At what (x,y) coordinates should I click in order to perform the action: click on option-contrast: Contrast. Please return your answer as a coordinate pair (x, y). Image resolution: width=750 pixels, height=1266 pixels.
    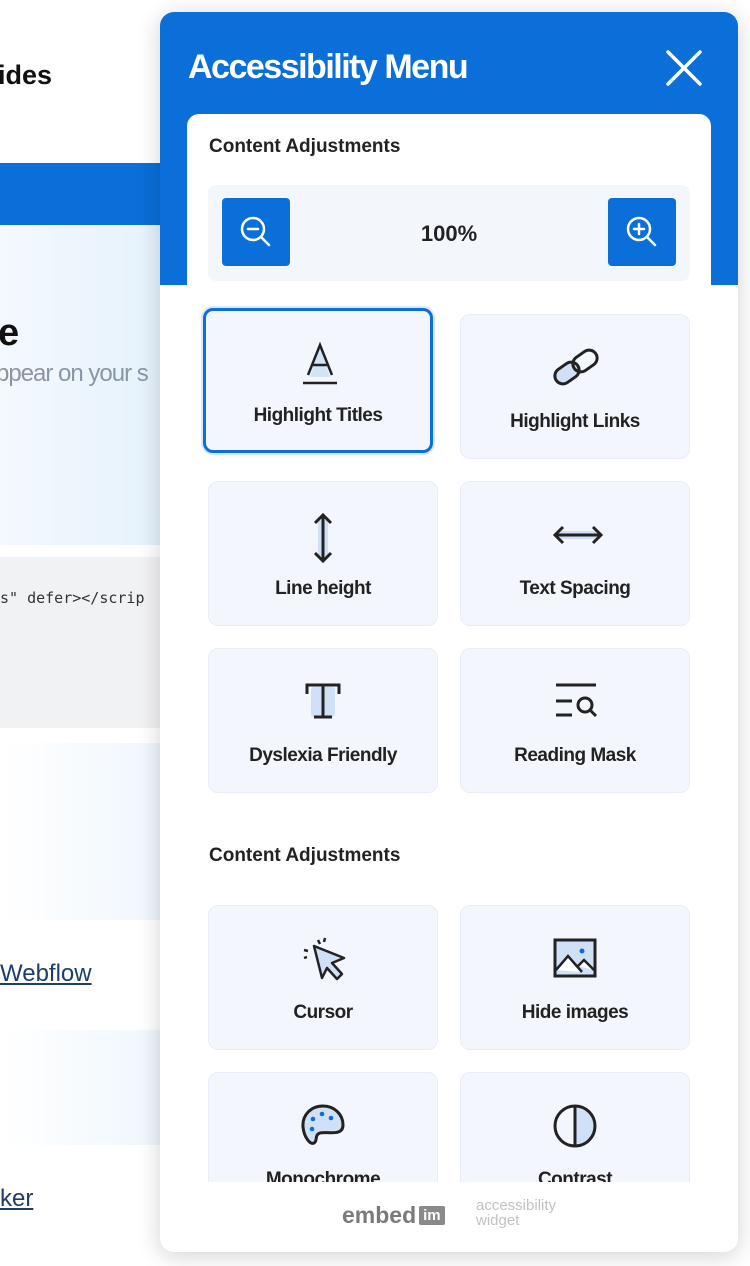
    Looking at the image, I should click on (575, 1127).